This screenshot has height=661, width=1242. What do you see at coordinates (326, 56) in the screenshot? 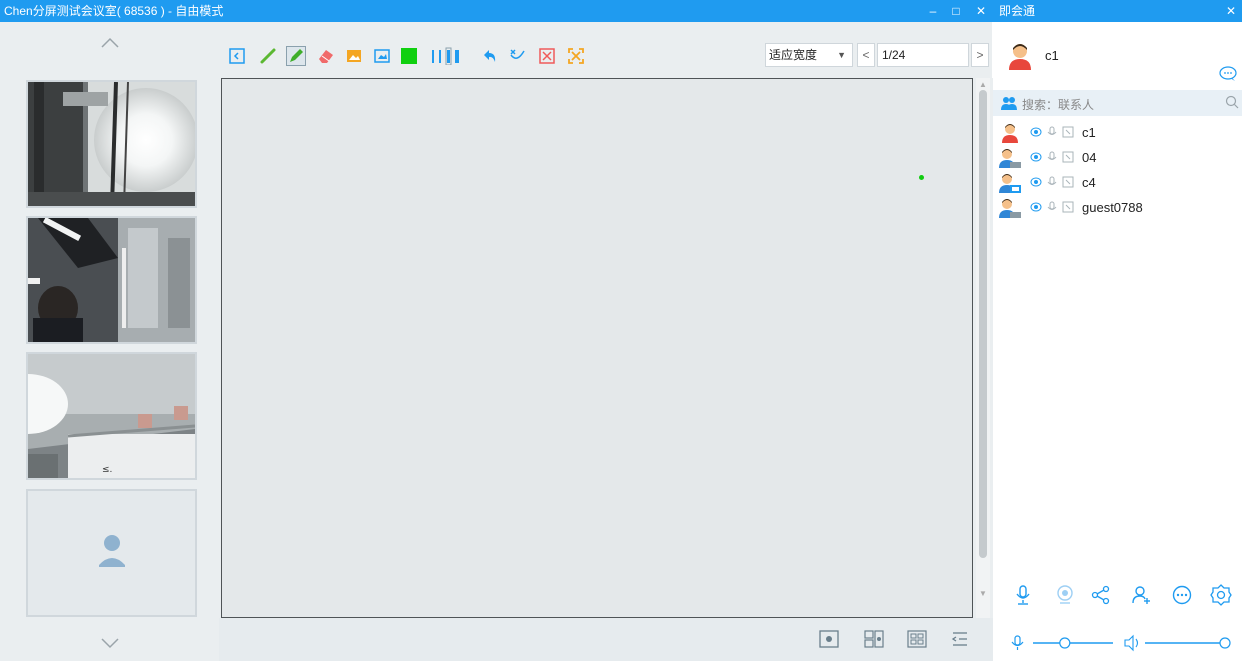
I see `eraser-icon` at bounding box center [326, 56].